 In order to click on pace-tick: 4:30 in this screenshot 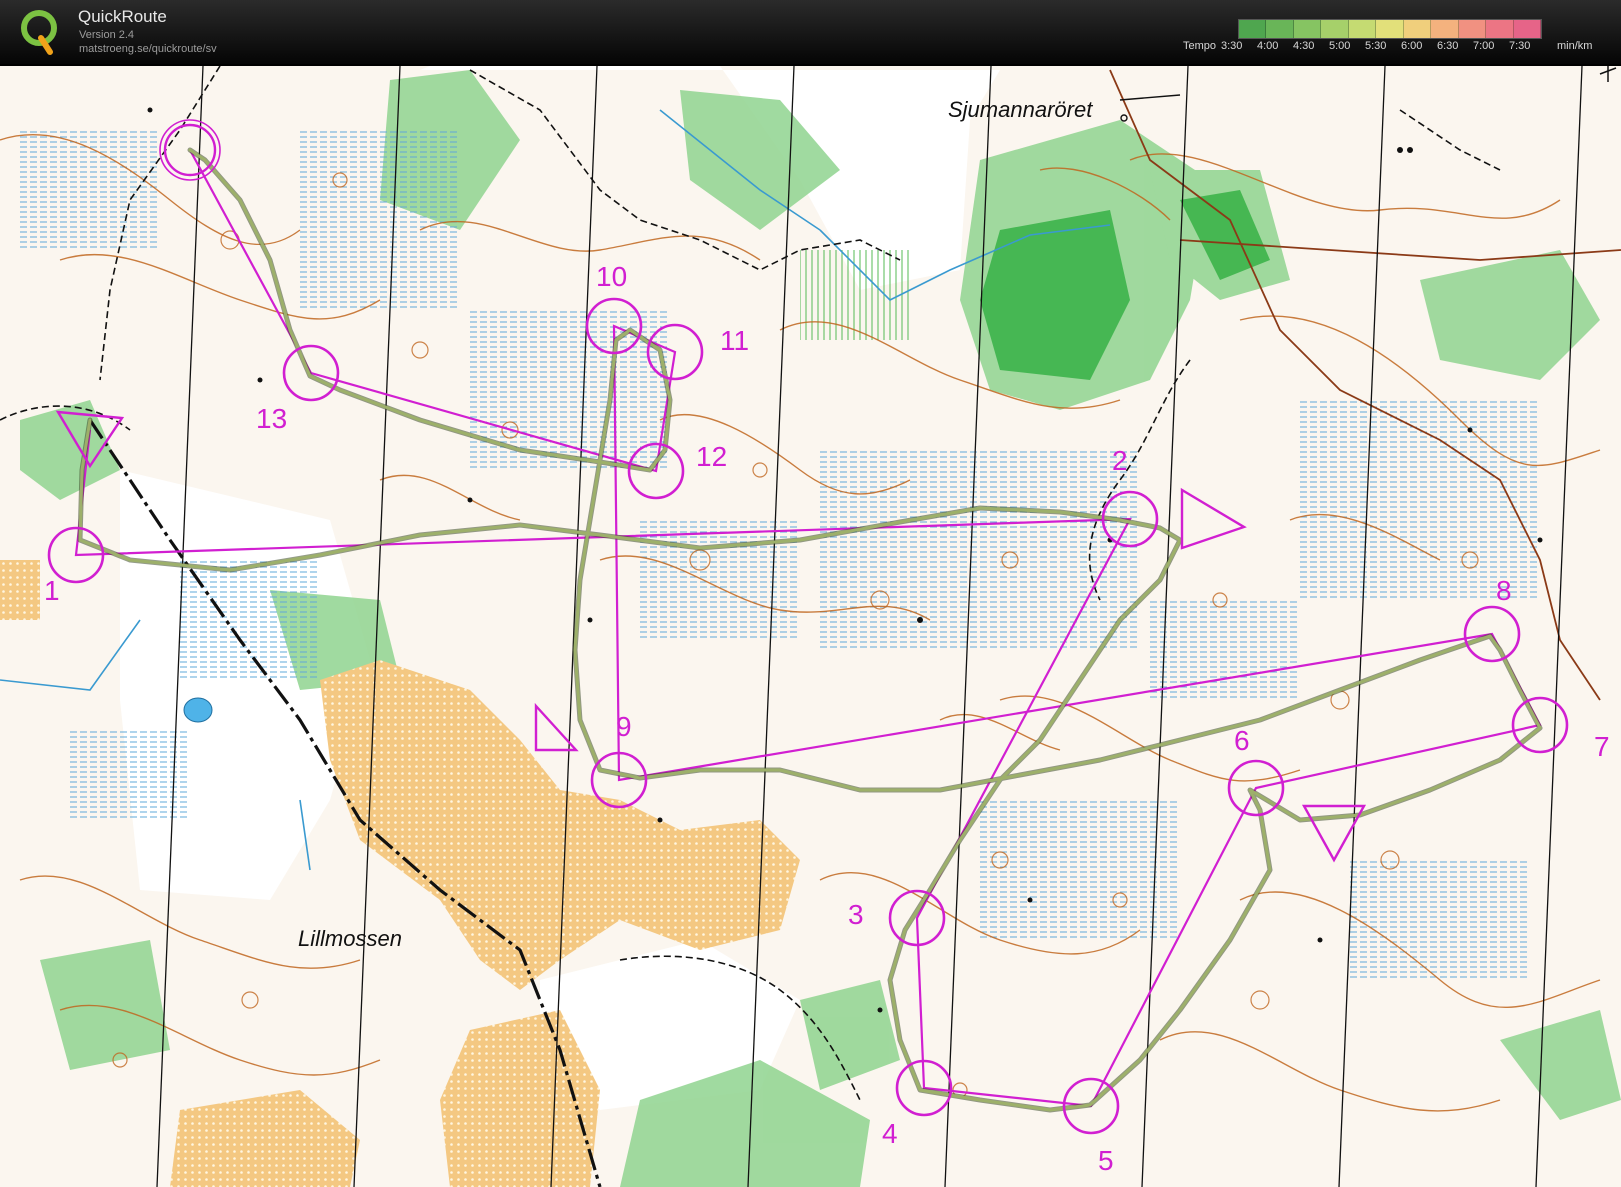, I will do `click(1304, 46)`.